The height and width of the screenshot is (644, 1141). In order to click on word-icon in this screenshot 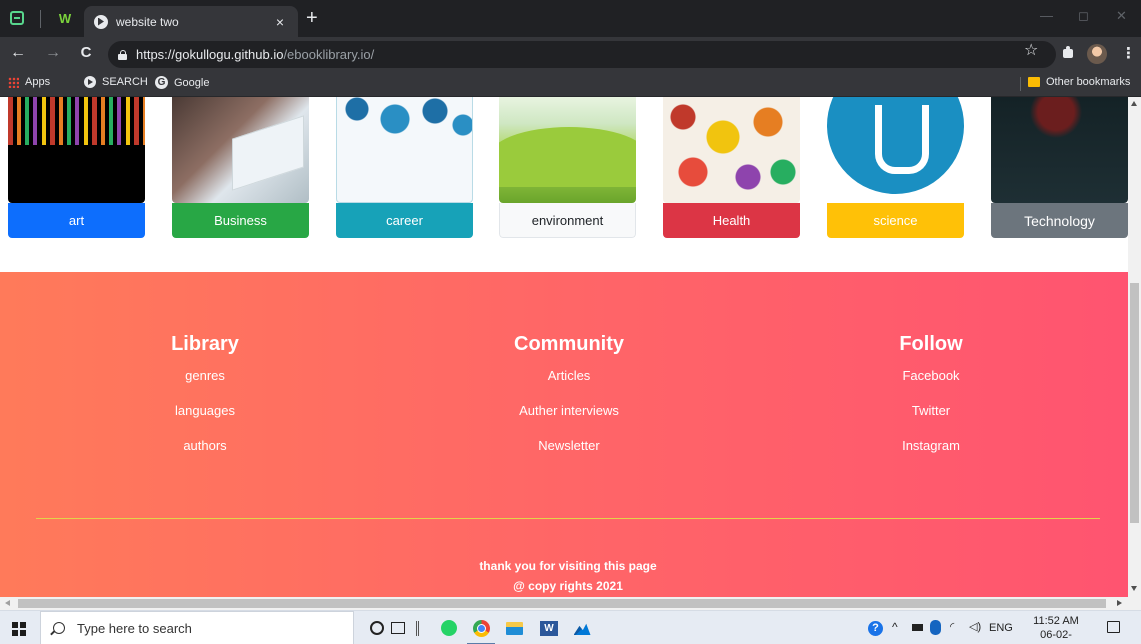, I will do `click(549, 628)`.